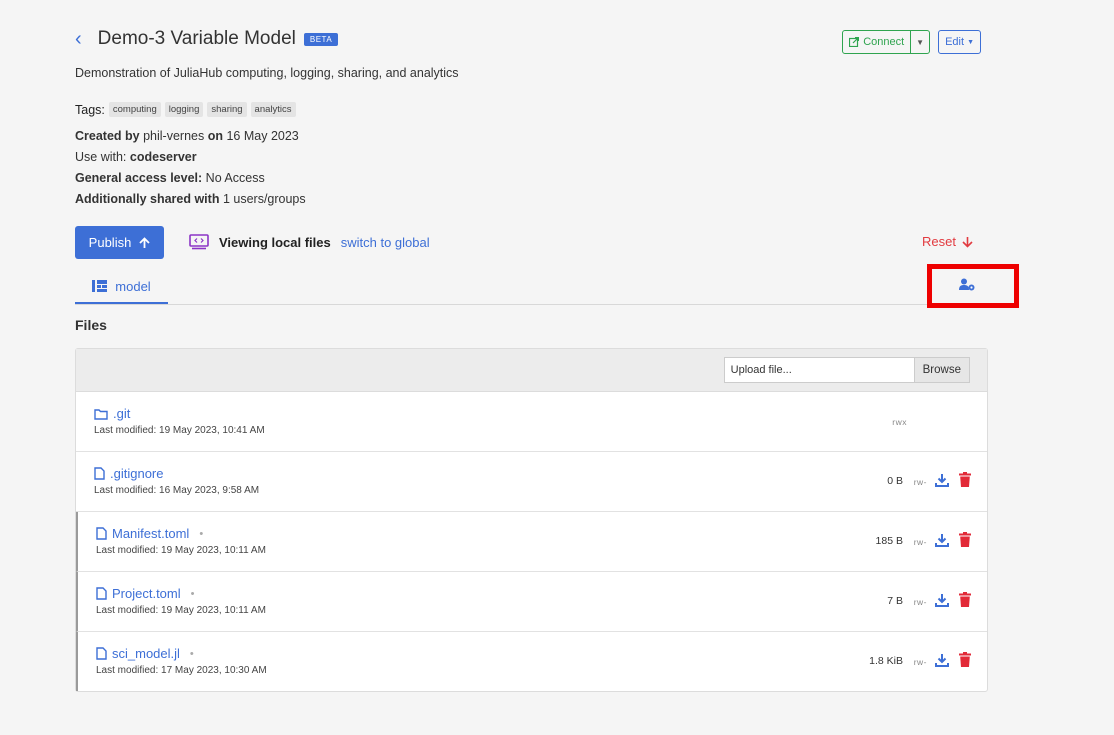 The height and width of the screenshot is (735, 1114). I want to click on use-with-line: Use with: codeserver, so click(136, 157).